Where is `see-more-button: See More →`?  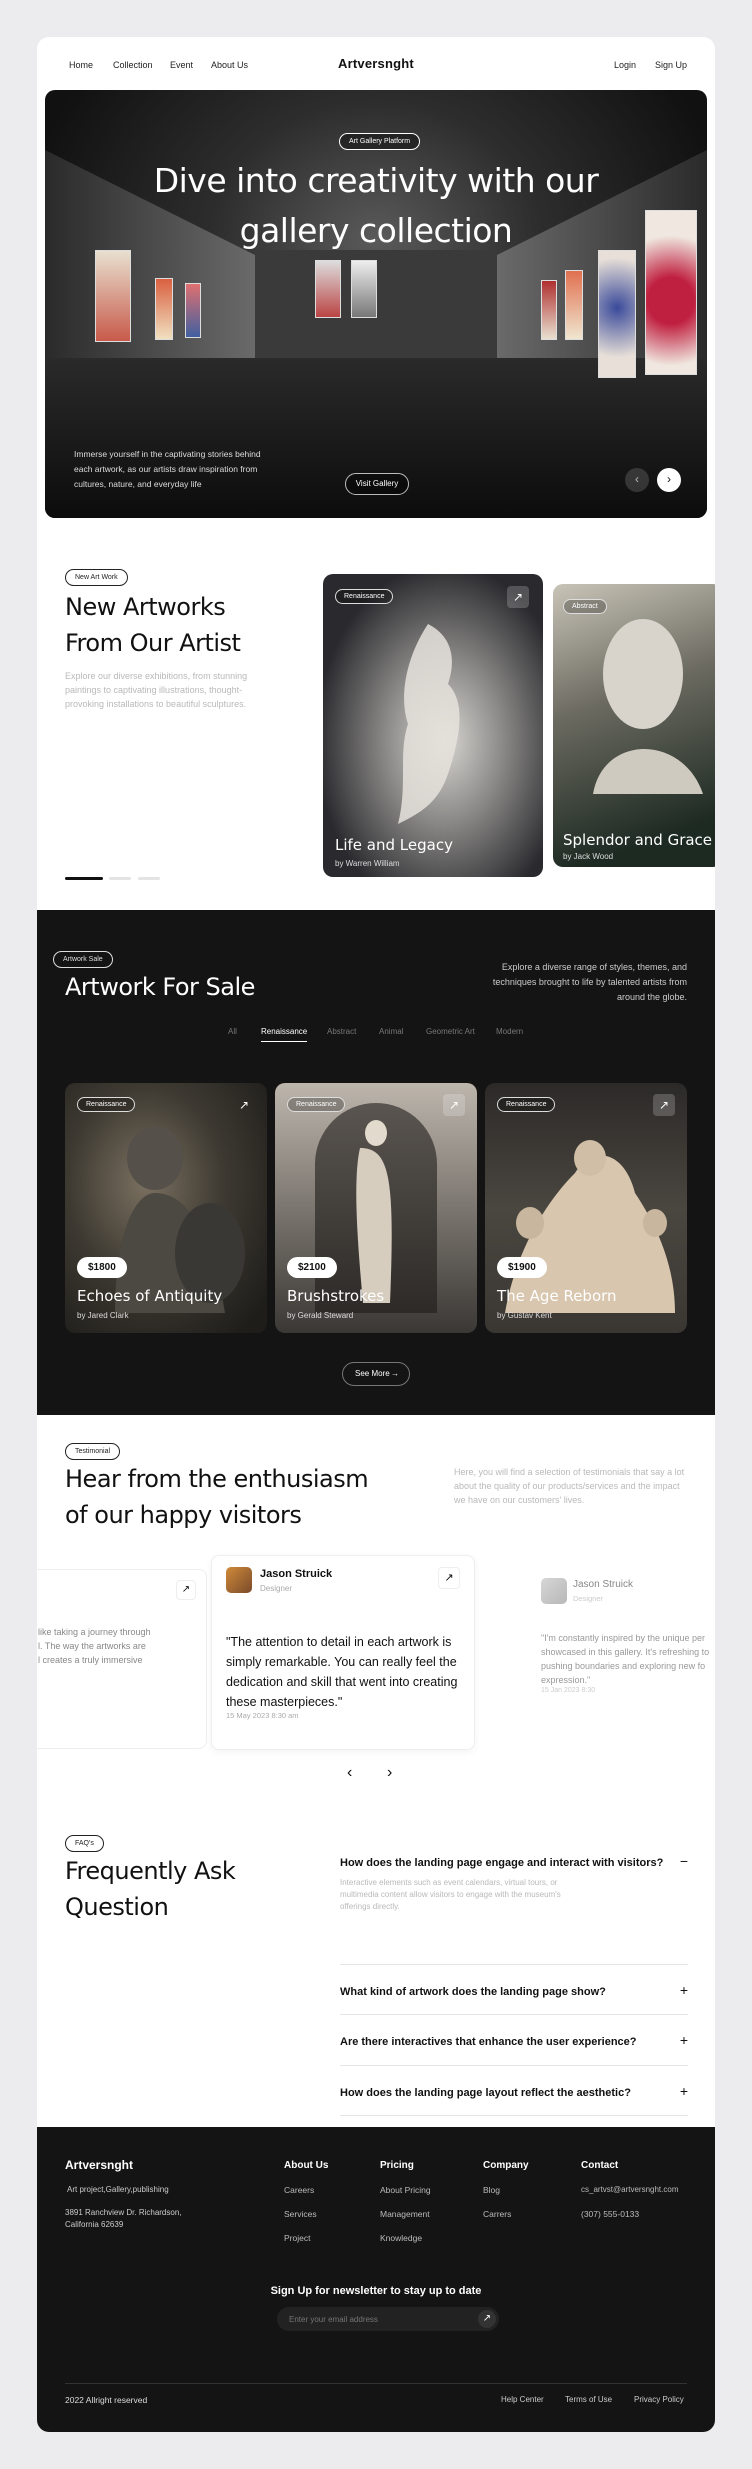
see-more-button: See More → is located at coordinates (376, 1374).